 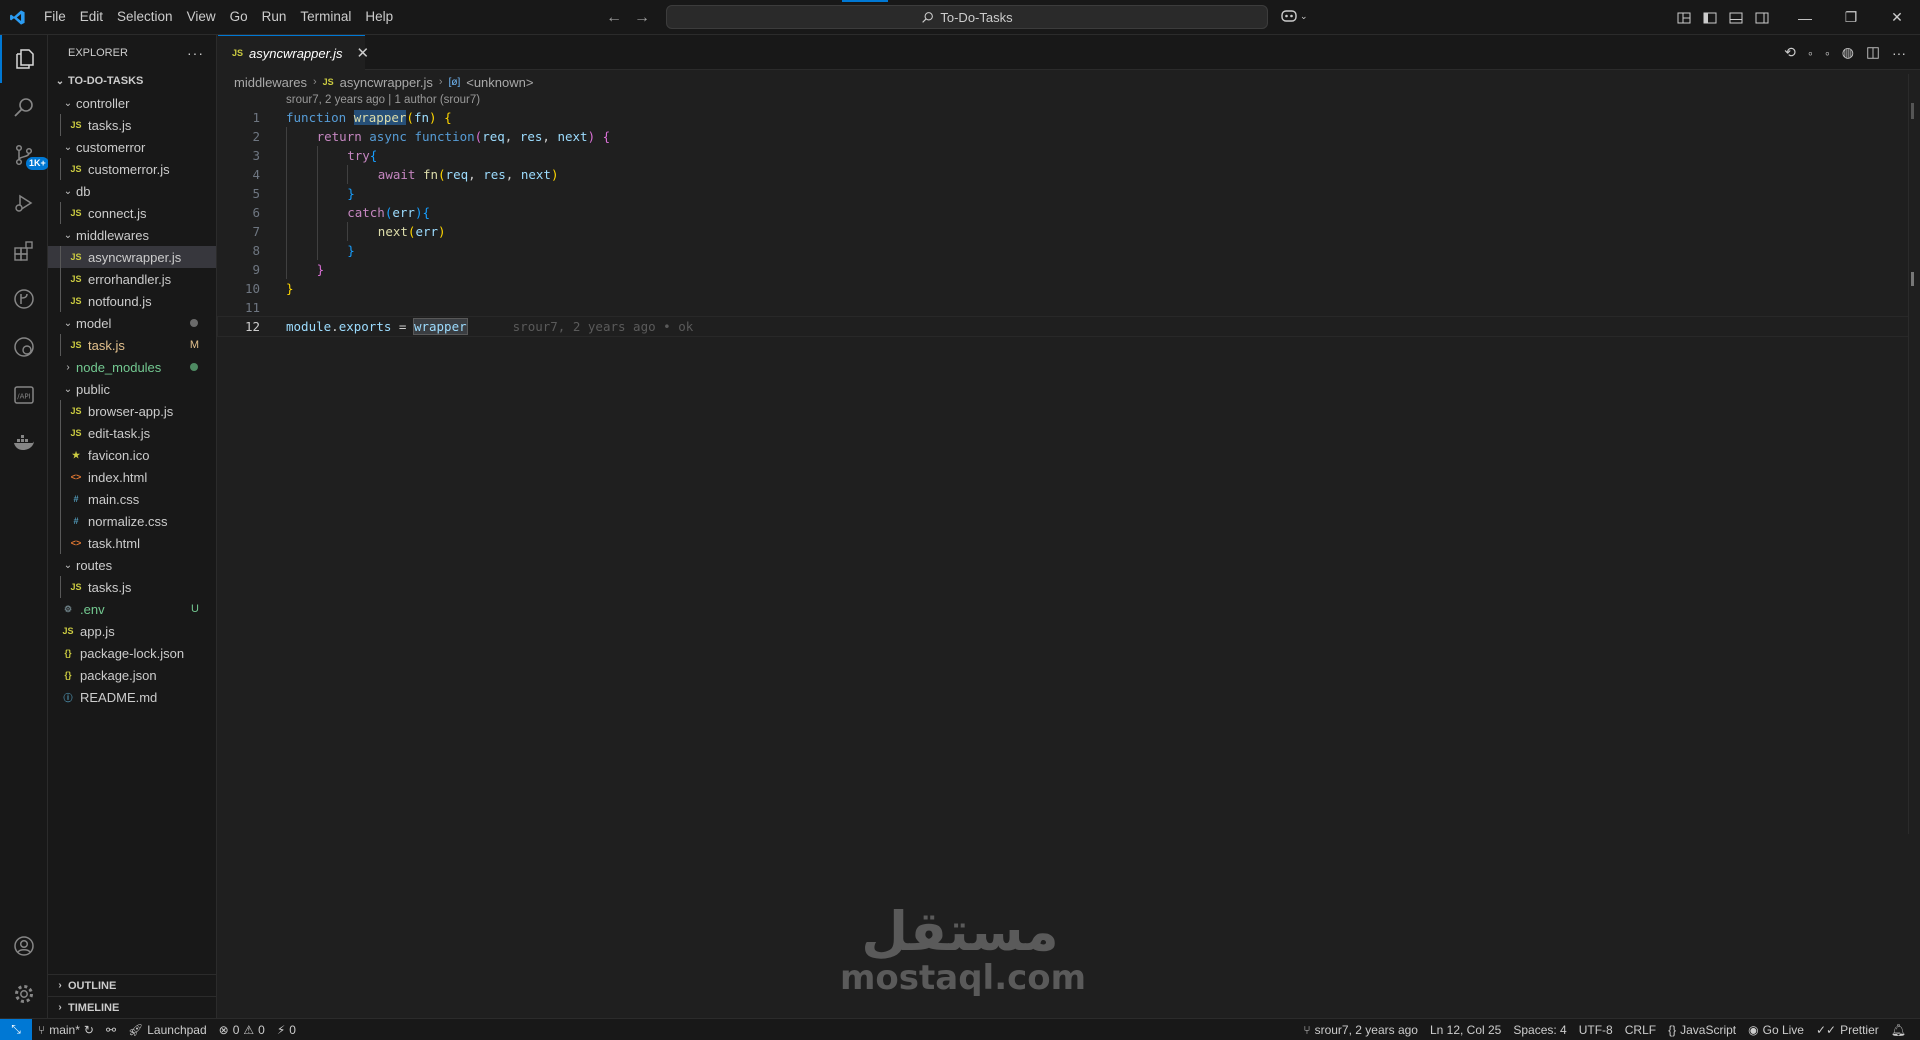 What do you see at coordinates (1827, 53) in the screenshot?
I see `next-change-icon: ◦` at bounding box center [1827, 53].